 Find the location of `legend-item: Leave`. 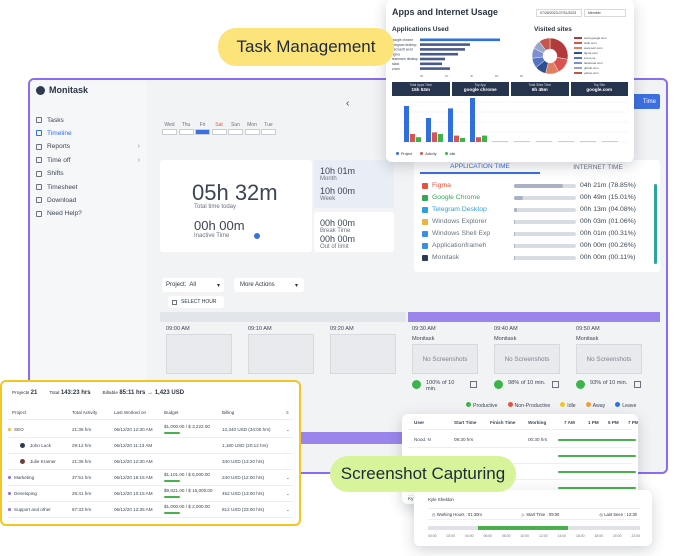

legend-item: Leave is located at coordinates (625, 405).